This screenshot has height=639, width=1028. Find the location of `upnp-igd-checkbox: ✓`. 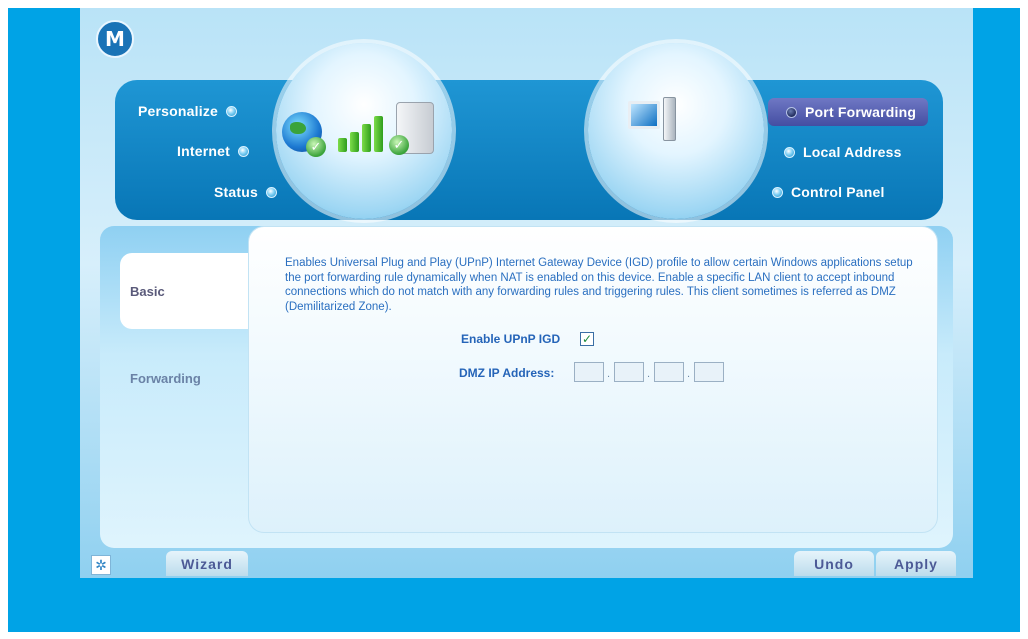

upnp-igd-checkbox: ✓ is located at coordinates (587, 339).